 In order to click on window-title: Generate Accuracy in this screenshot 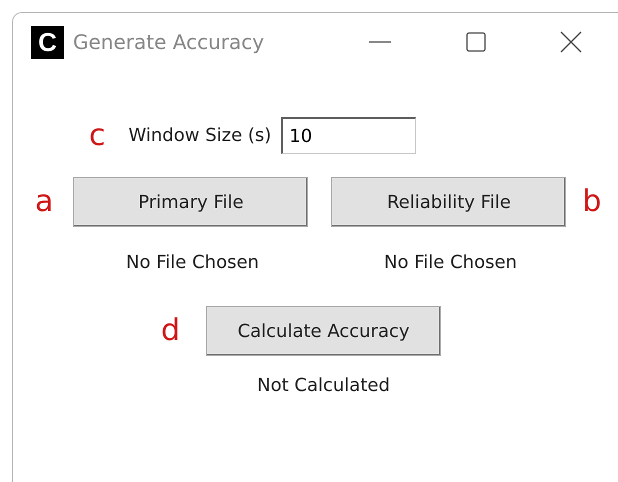, I will do `click(168, 42)`.